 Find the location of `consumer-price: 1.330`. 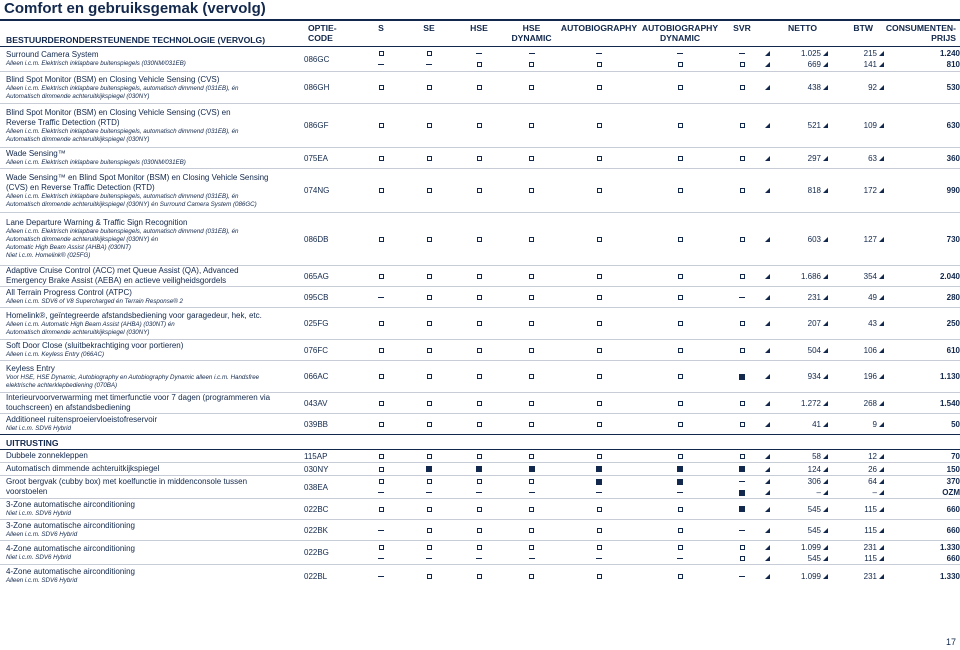

consumer-price: 1.330 is located at coordinates (918, 576).